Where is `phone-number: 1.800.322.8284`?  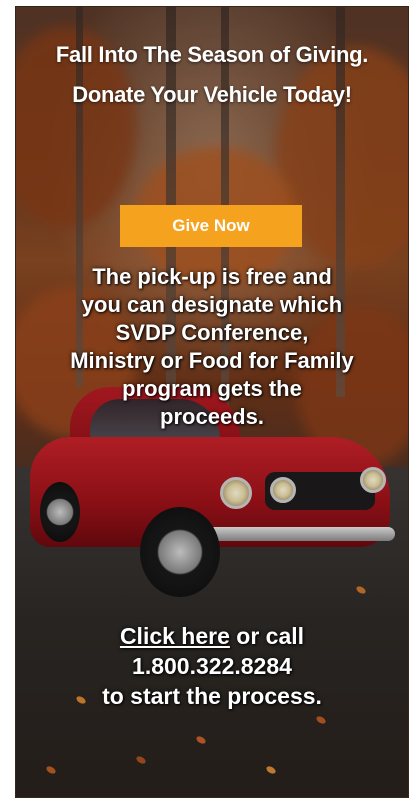
phone-number: 1.800.322.8284 is located at coordinates (212, 666).